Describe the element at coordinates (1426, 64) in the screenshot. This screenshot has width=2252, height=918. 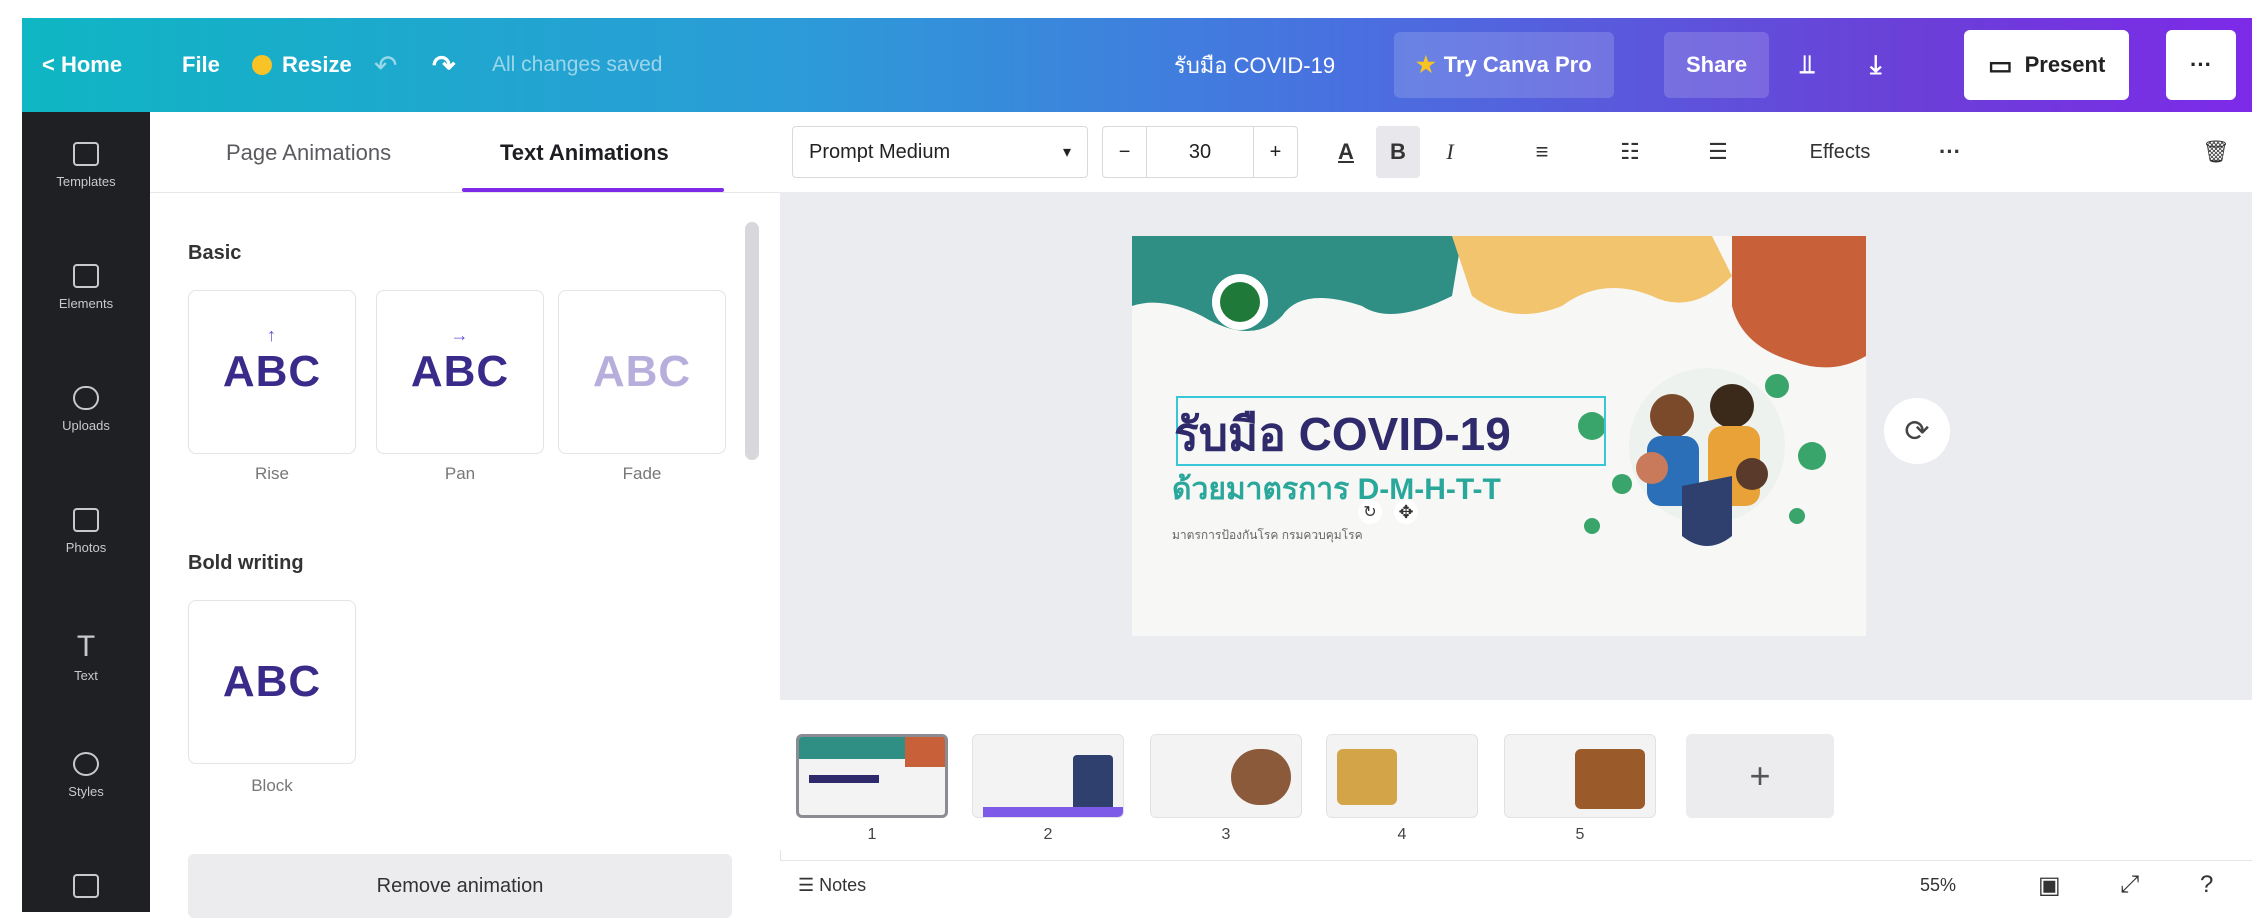
I see `star-icon: ★` at that location.